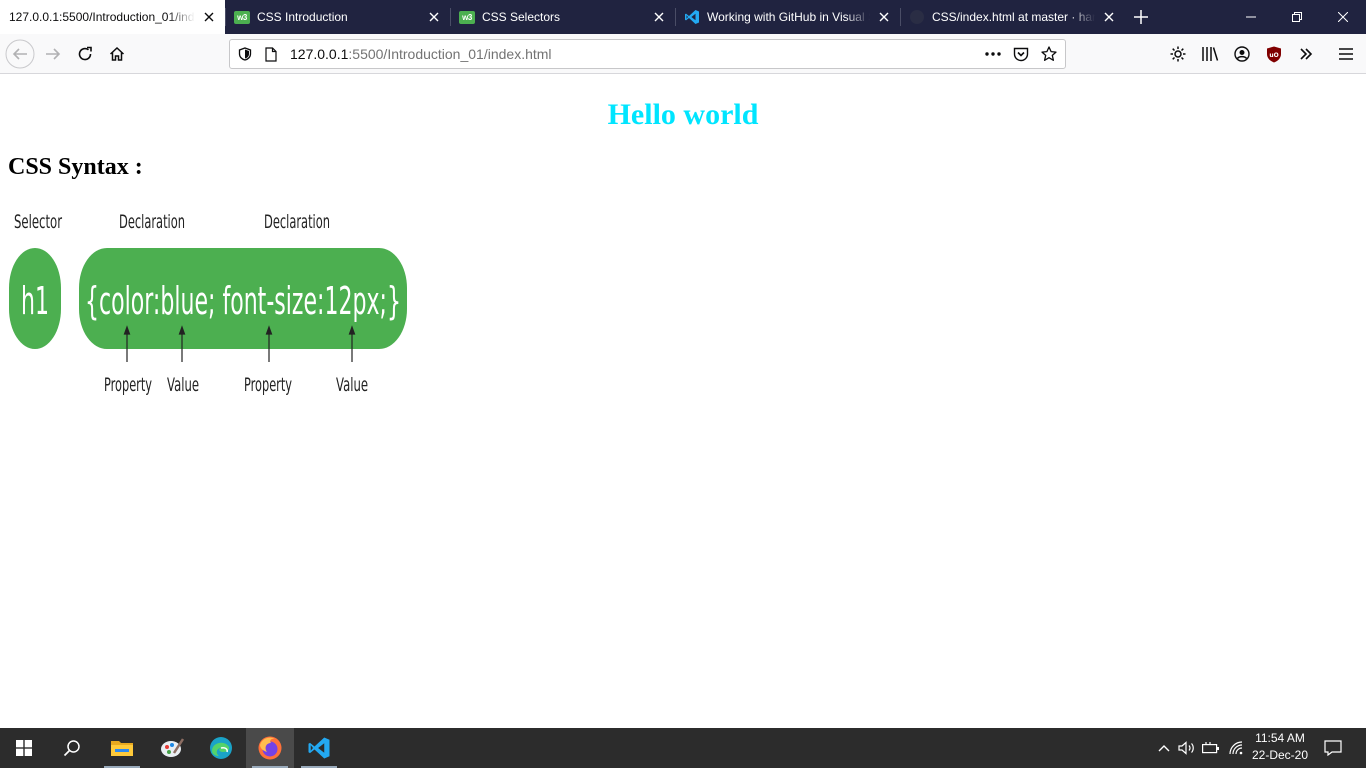 This screenshot has height=768, width=1366. I want to click on tracking-shield-icon, so click(245, 54).